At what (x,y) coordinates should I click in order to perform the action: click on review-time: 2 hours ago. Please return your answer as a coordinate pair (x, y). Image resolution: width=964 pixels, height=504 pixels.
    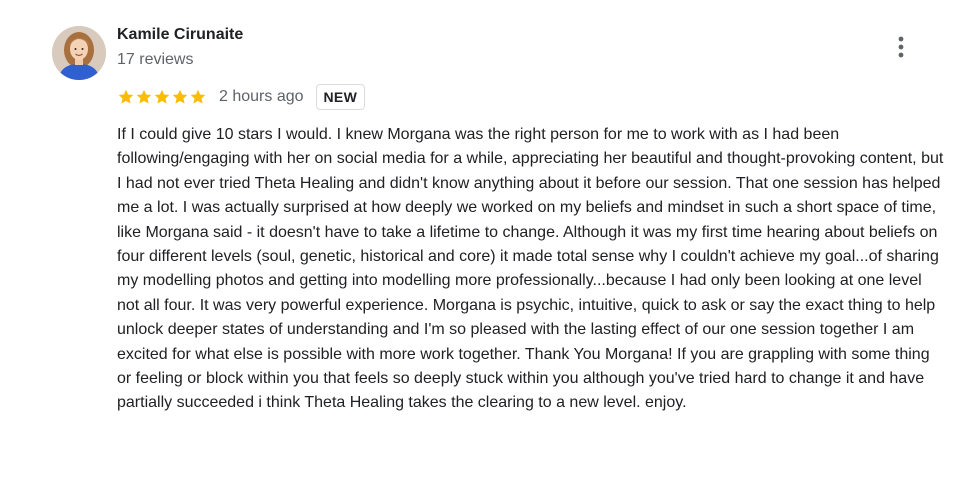
    Looking at the image, I should click on (261, 96).